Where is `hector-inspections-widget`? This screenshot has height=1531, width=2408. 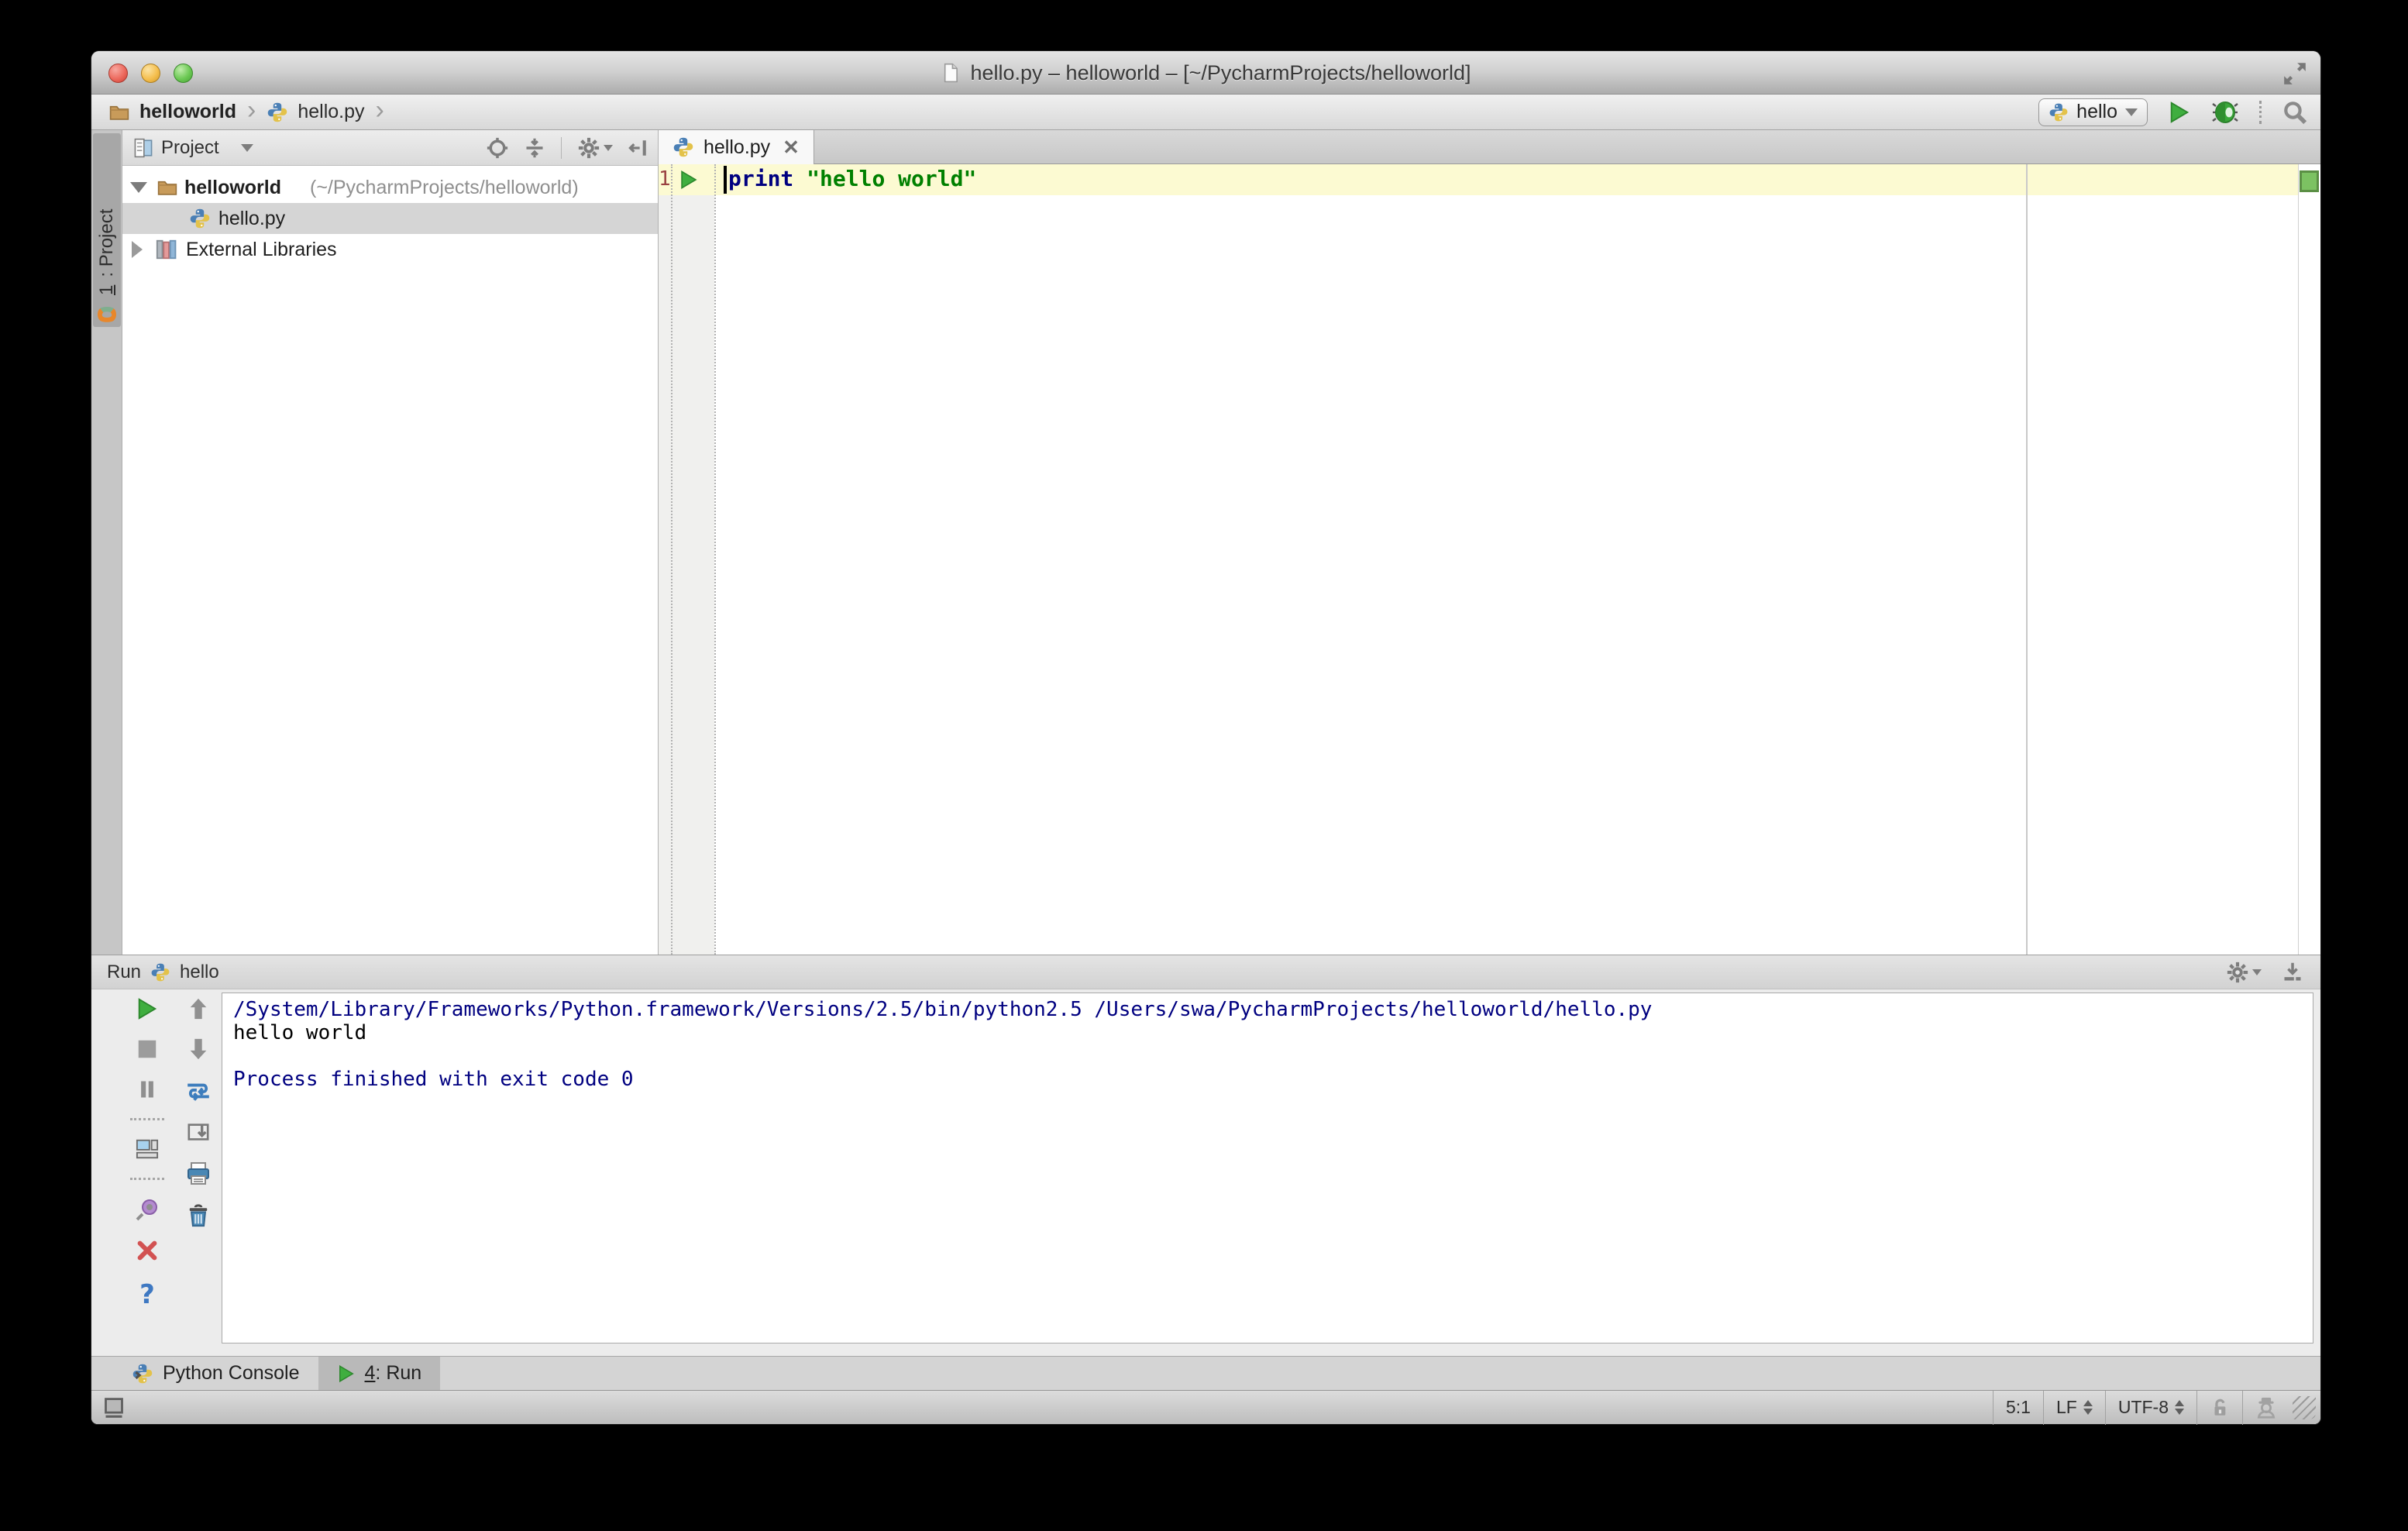 hector-inspections-widget is located at coordinates (2265, 1407).